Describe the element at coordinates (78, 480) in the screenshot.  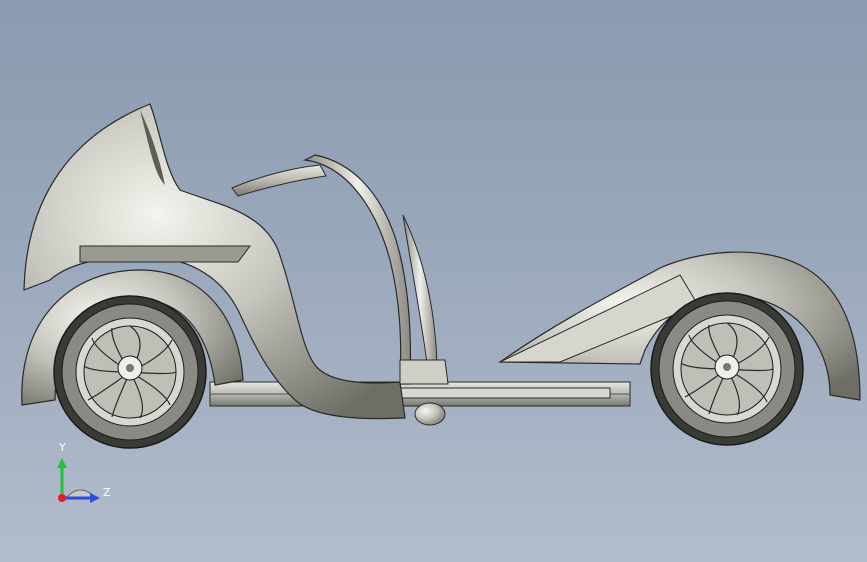
I see `coordinate-triad` at that location.